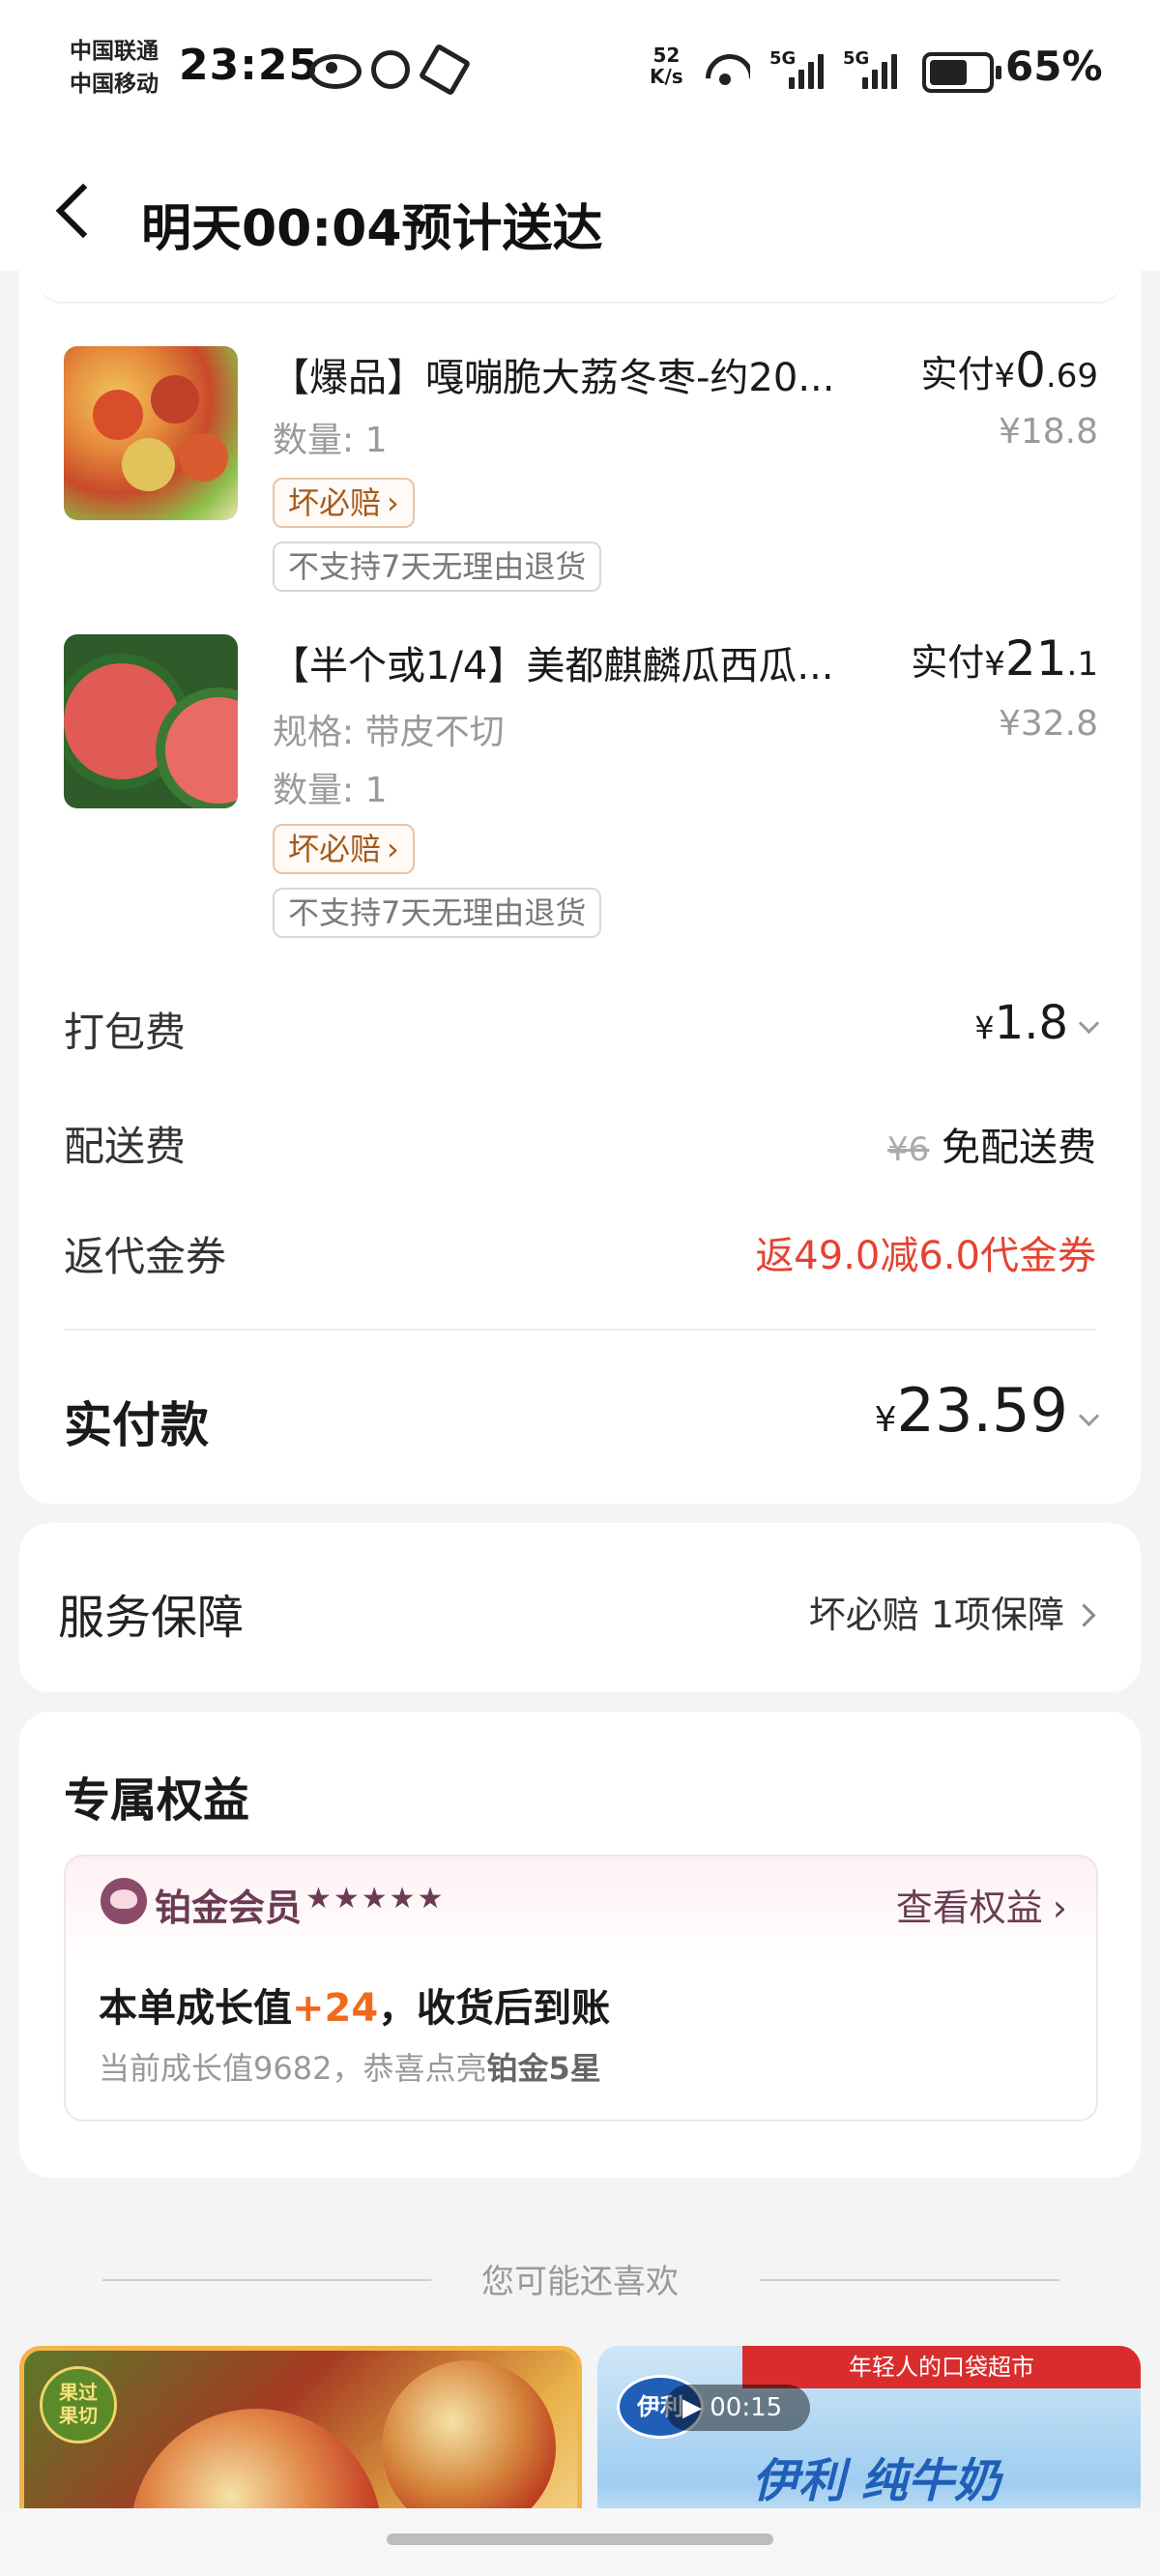 The image size is (1160, 2576). Describe the element at coordinates (152, 1618) in the screenshot. I see `service-label: 服务保障` at that location.